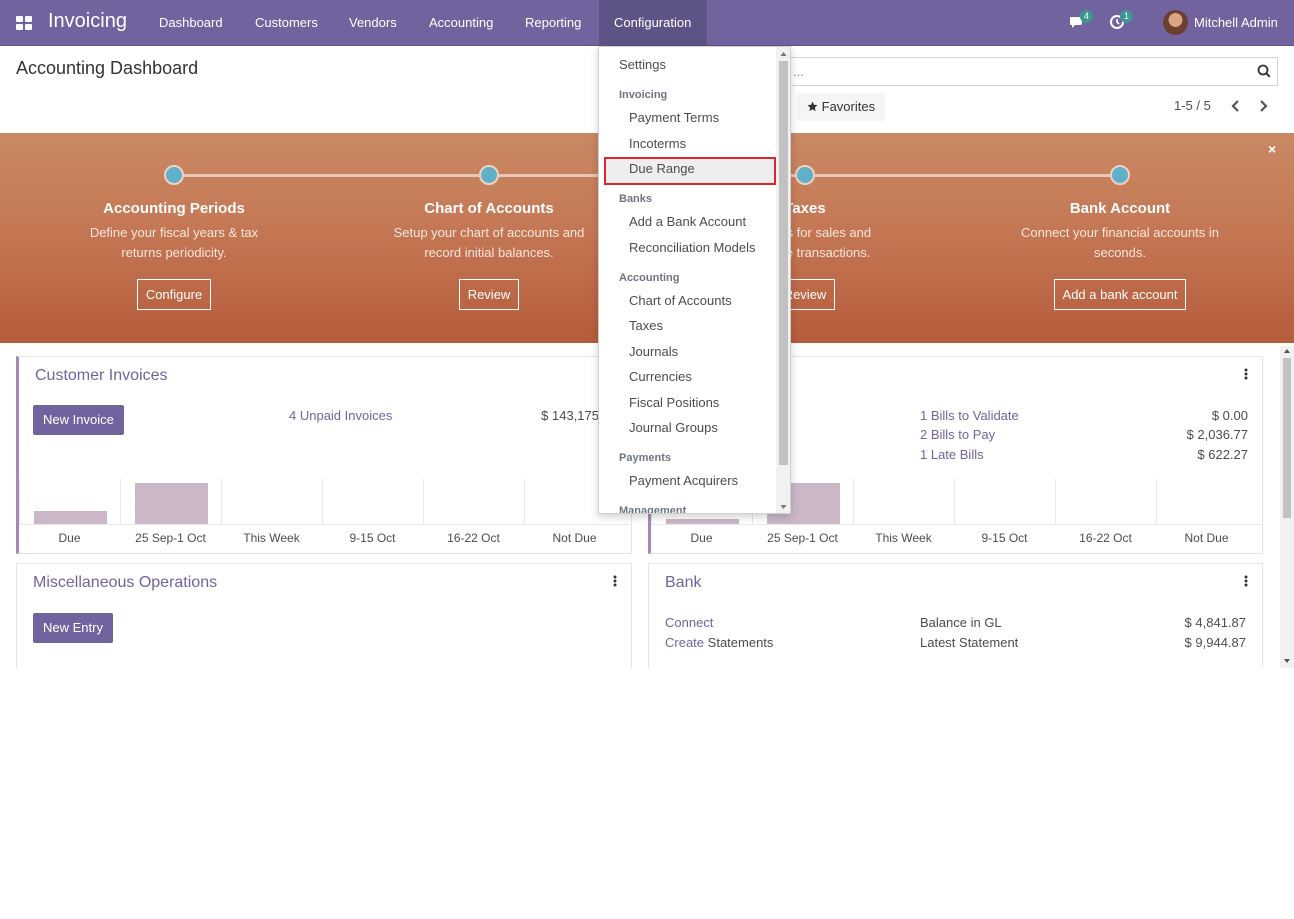  I want to click on create-statement-link: Create, so click(684, 642).